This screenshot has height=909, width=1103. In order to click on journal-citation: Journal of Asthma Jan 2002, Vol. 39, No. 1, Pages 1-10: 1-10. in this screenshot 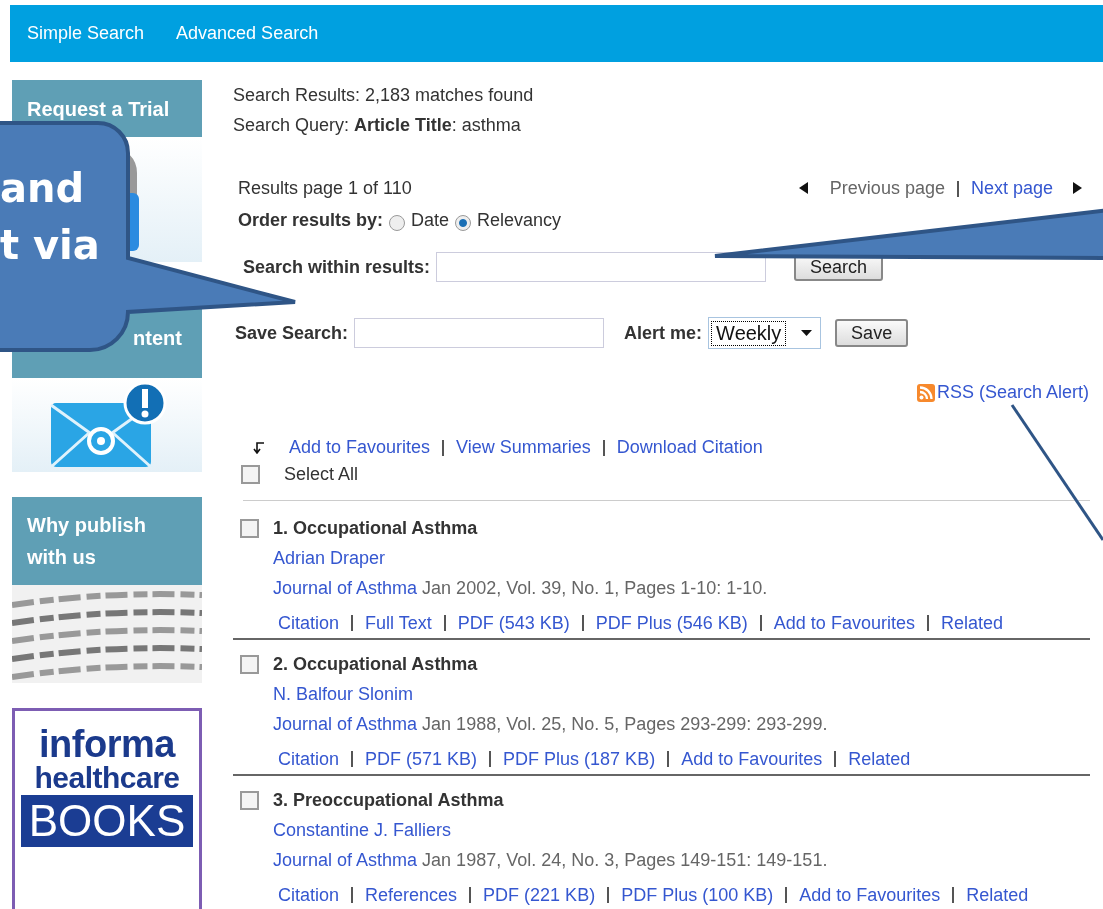, I will do `click(520, 588)`.